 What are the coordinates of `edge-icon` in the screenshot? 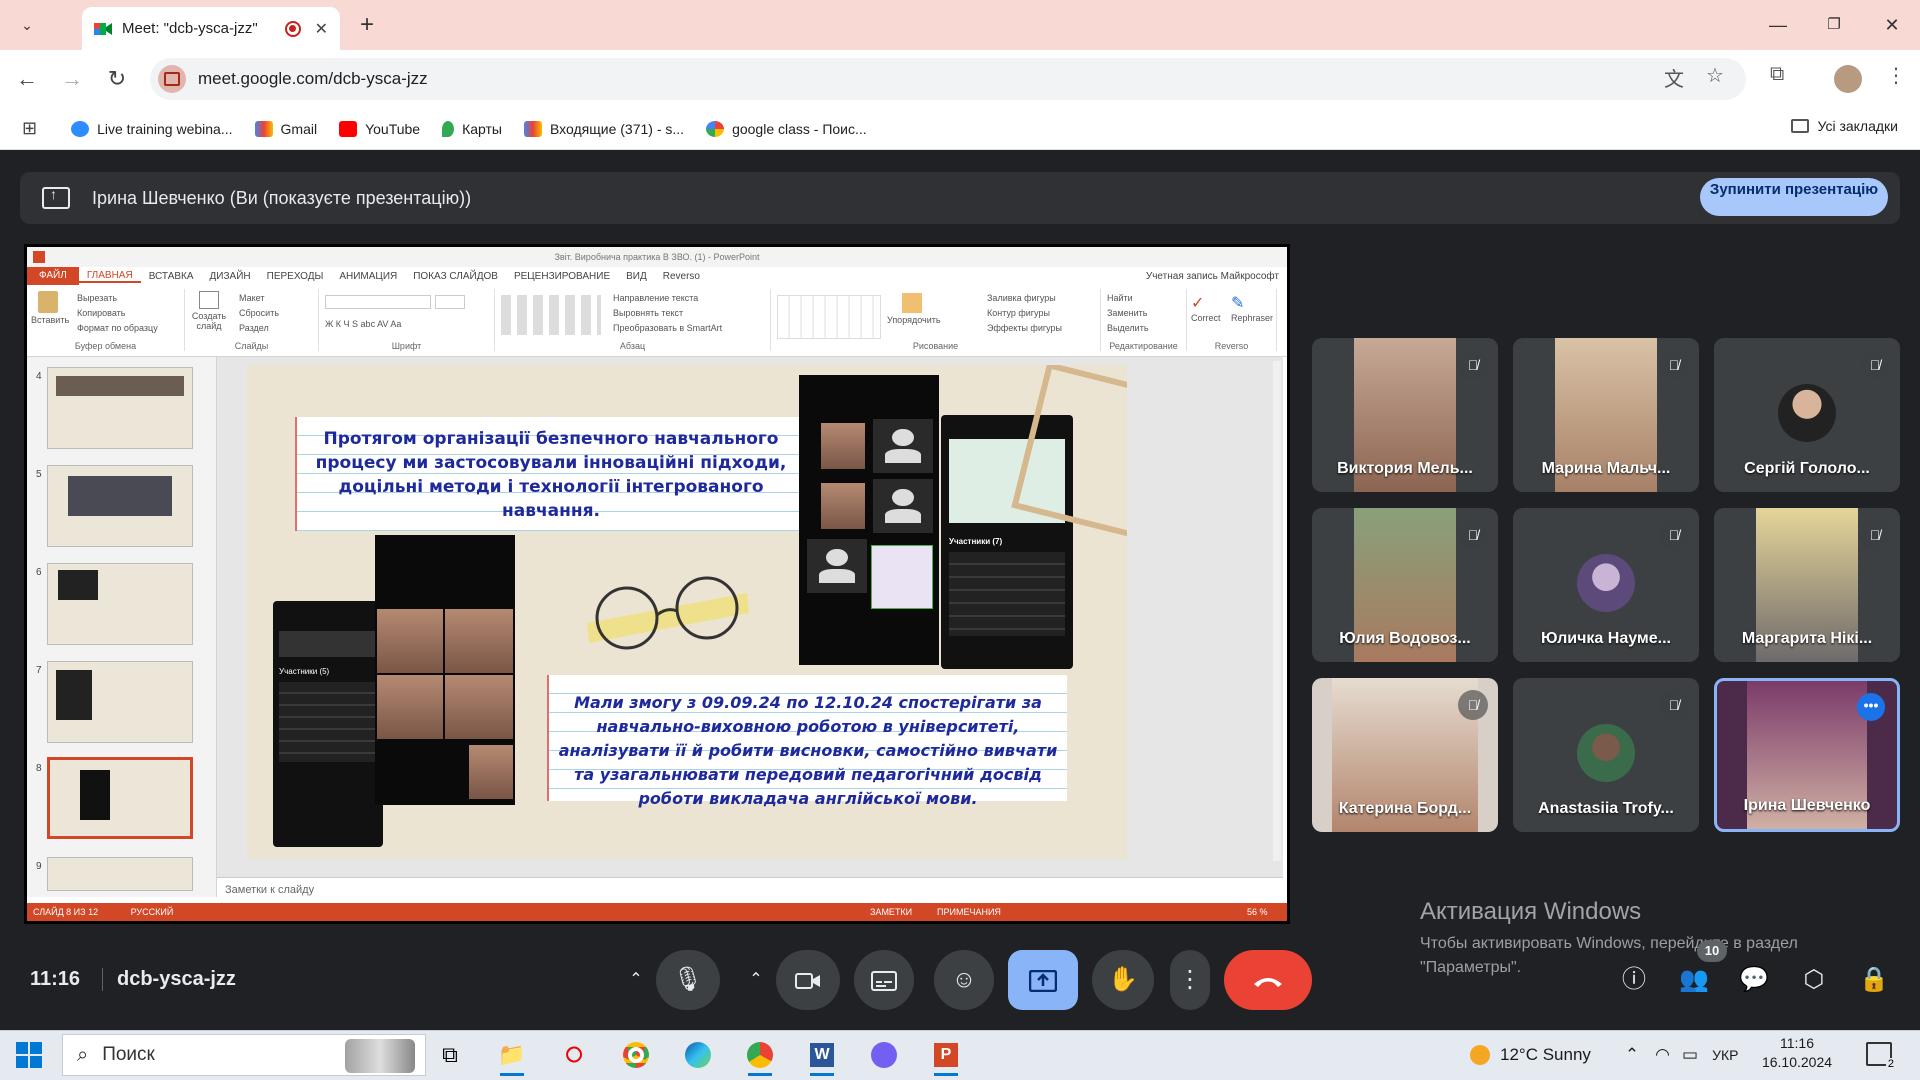 It's located at (698, 1055).